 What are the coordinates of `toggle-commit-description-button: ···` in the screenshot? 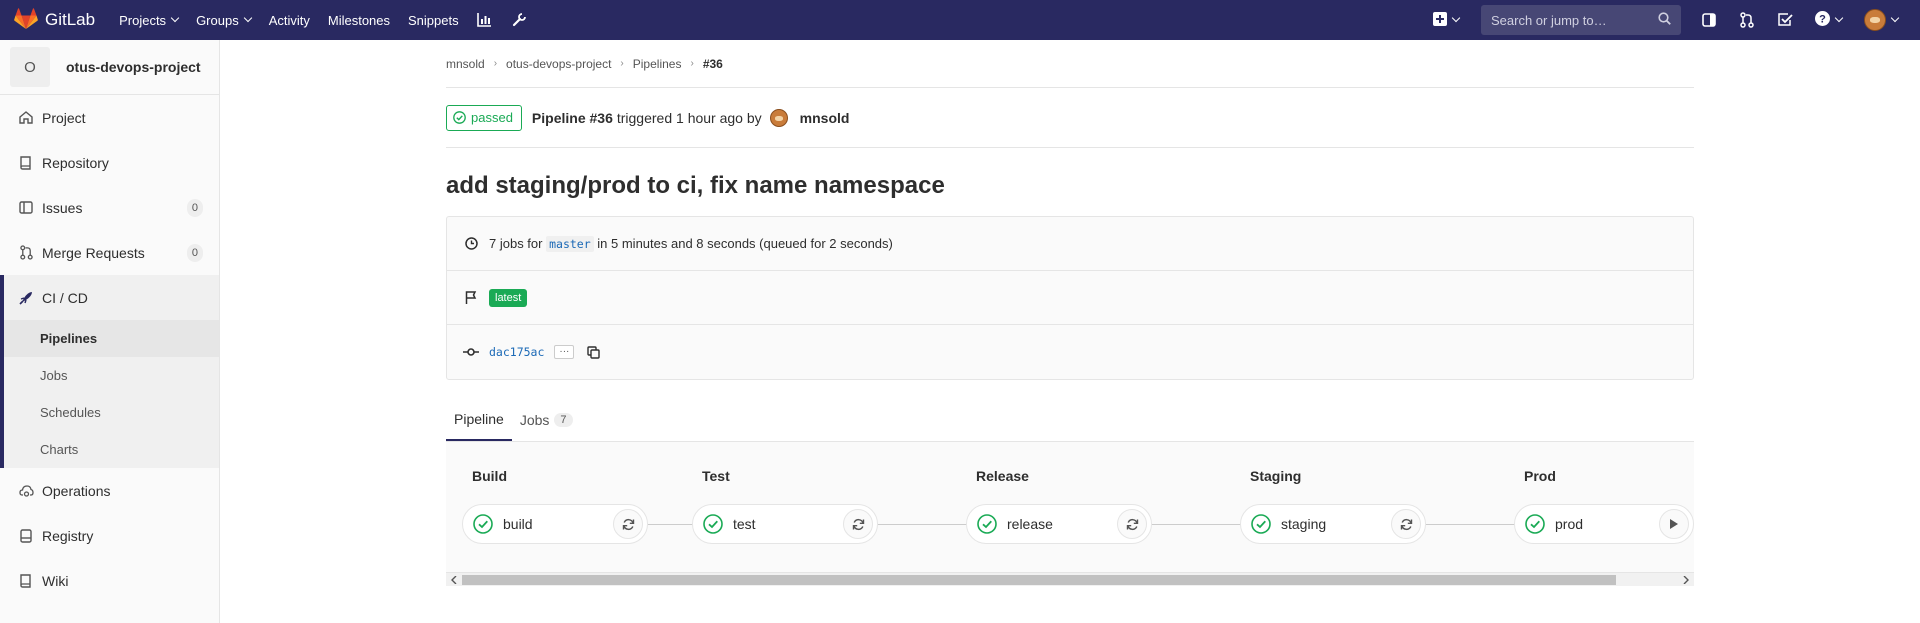 It's located at (564, 352).